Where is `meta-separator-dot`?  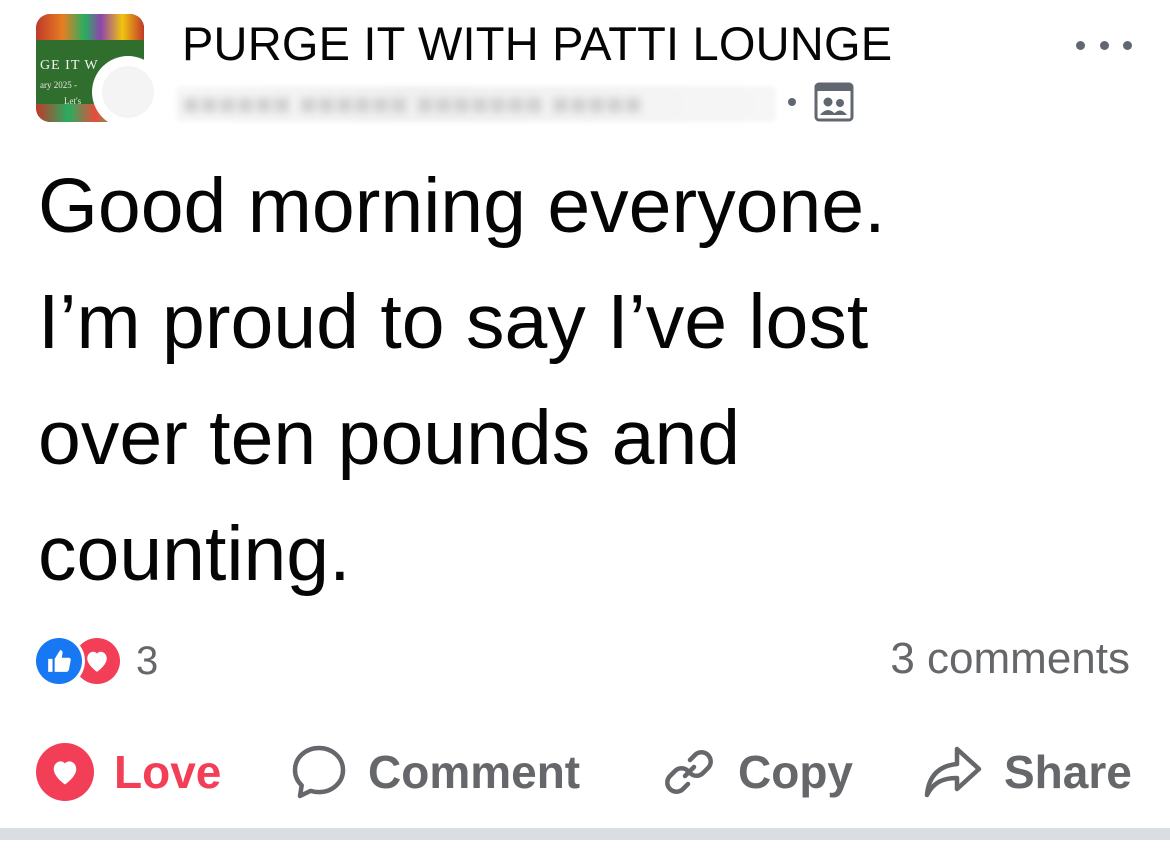
meta-separator-dot is located at coordinates (792, 102).